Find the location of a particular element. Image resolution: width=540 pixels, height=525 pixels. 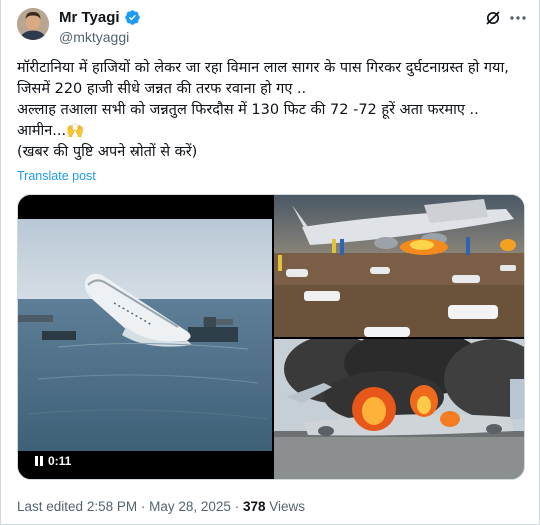

author-handle: @mktyaggi is located at coordinates (94, 37).